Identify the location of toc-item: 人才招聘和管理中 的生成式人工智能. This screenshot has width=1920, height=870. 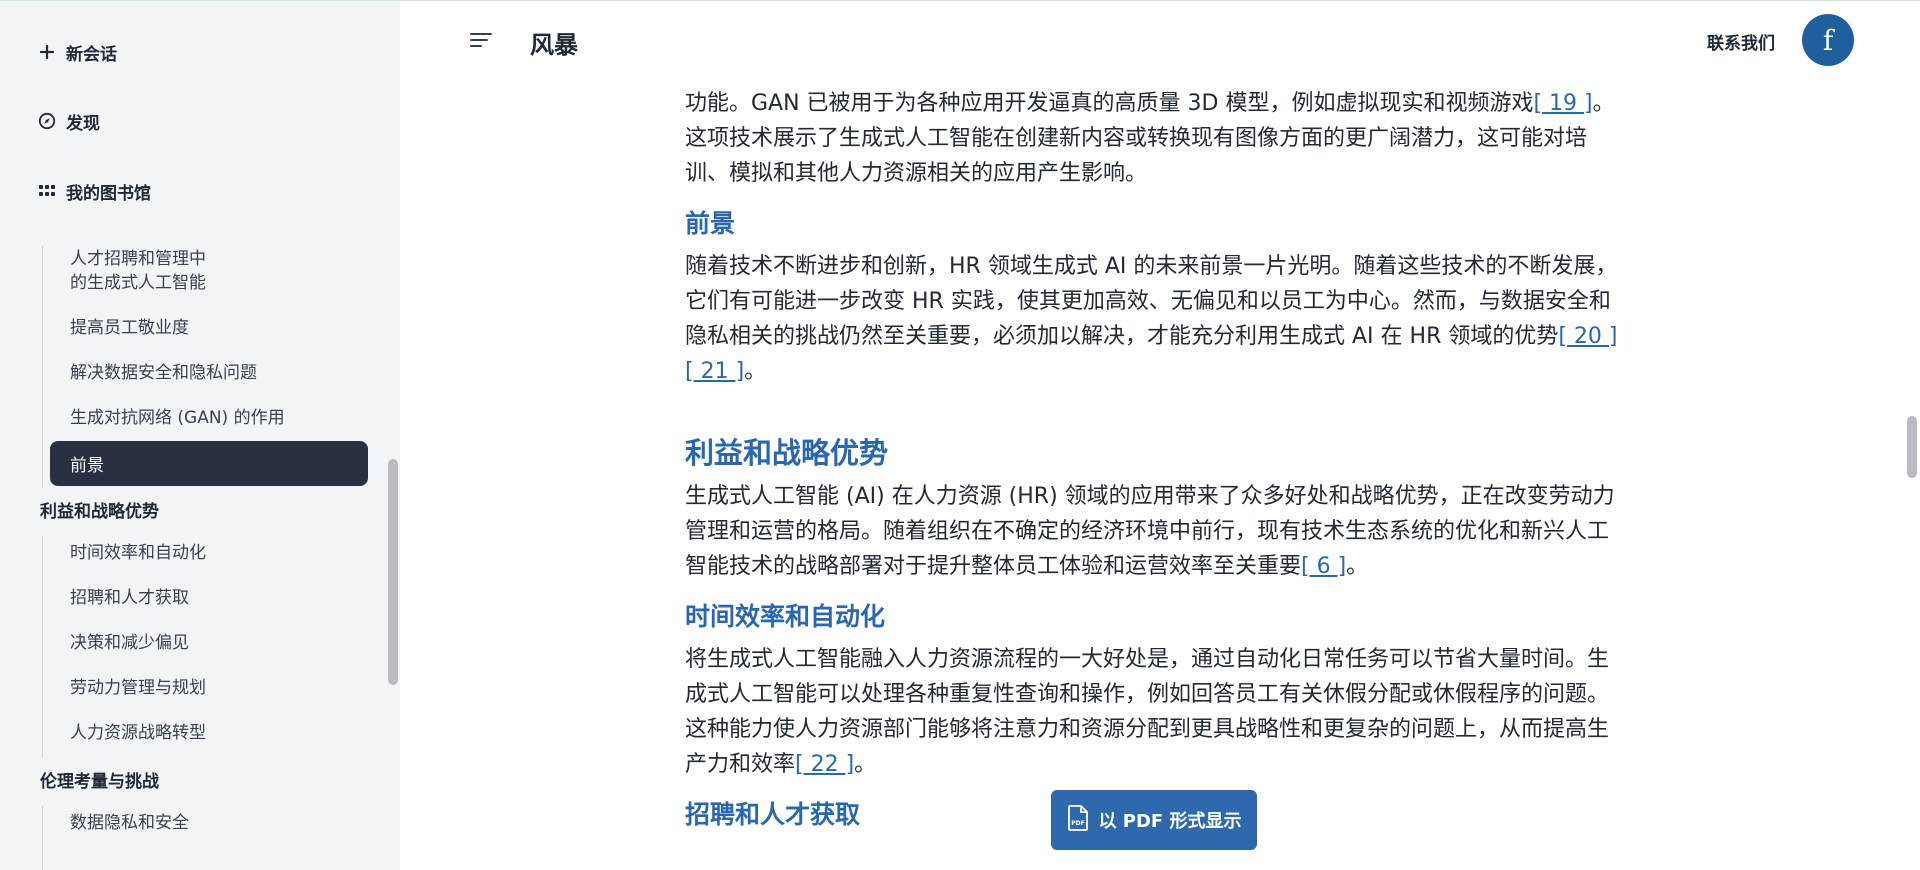
(138, 271).